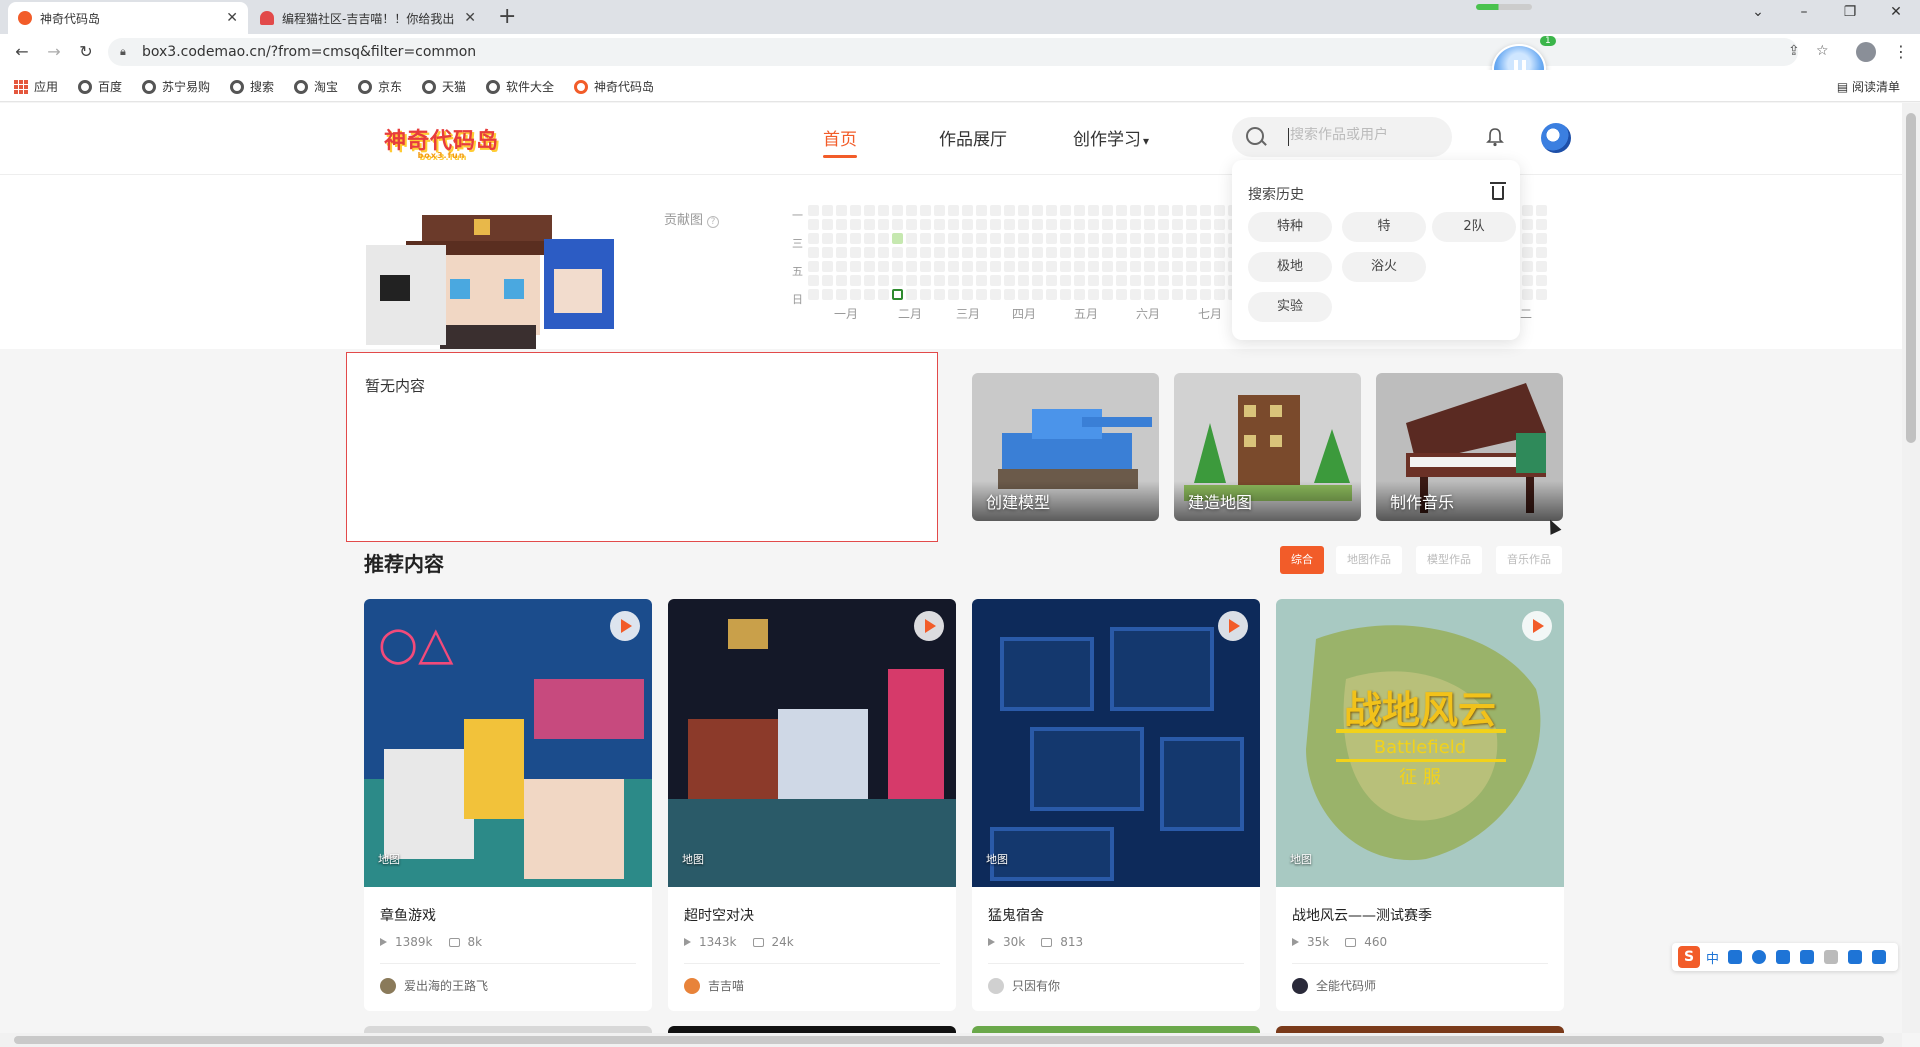  What do you see at coordinates (444, 86) in the screenshot?
I see `bookmark-tmall: 天猫` at bounding box center [444, 86].